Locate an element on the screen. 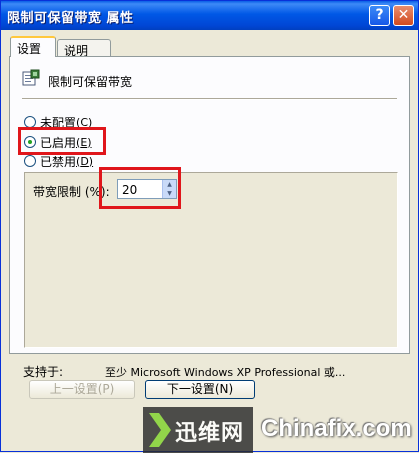  highlight-bandwidth is located at coordinates (140, 188).